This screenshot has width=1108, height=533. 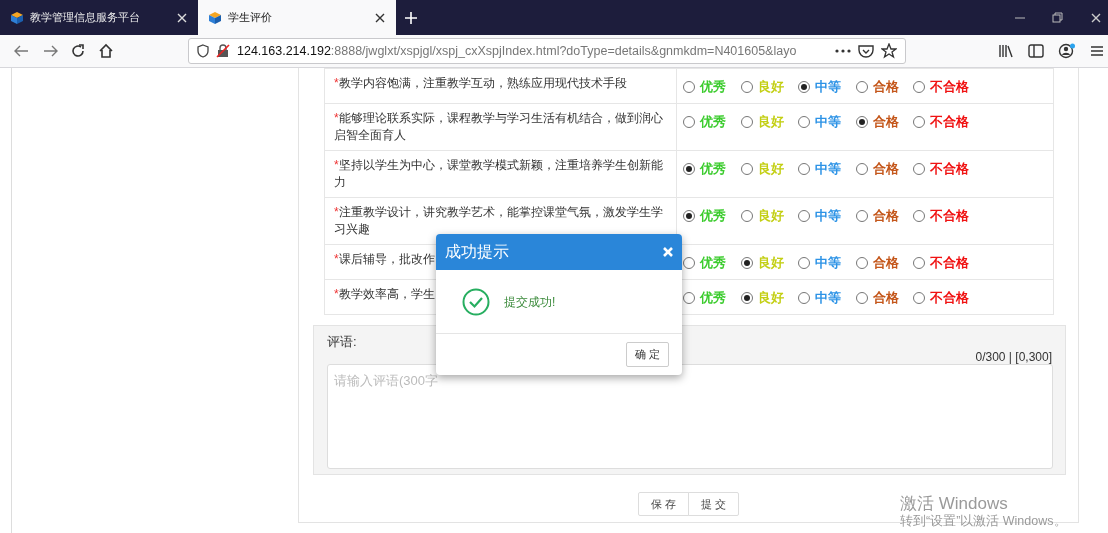 I want to click on star-icon, so click(x=889, y=51).